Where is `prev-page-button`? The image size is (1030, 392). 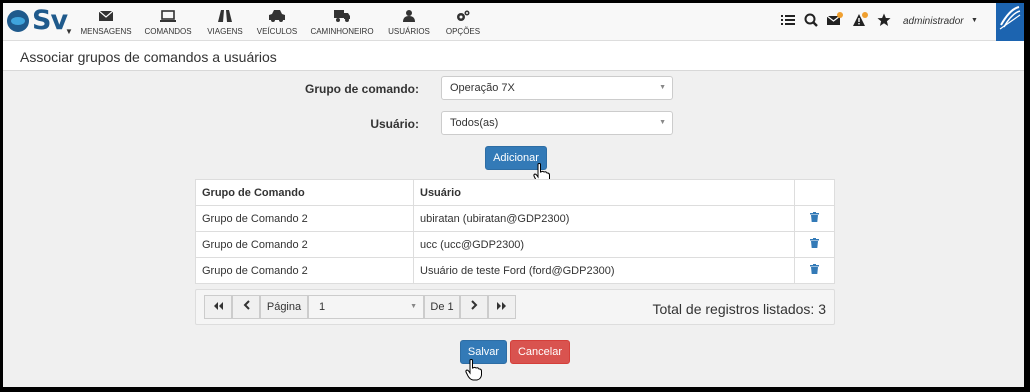 prev-page-button is located at coordinates (246, 307).